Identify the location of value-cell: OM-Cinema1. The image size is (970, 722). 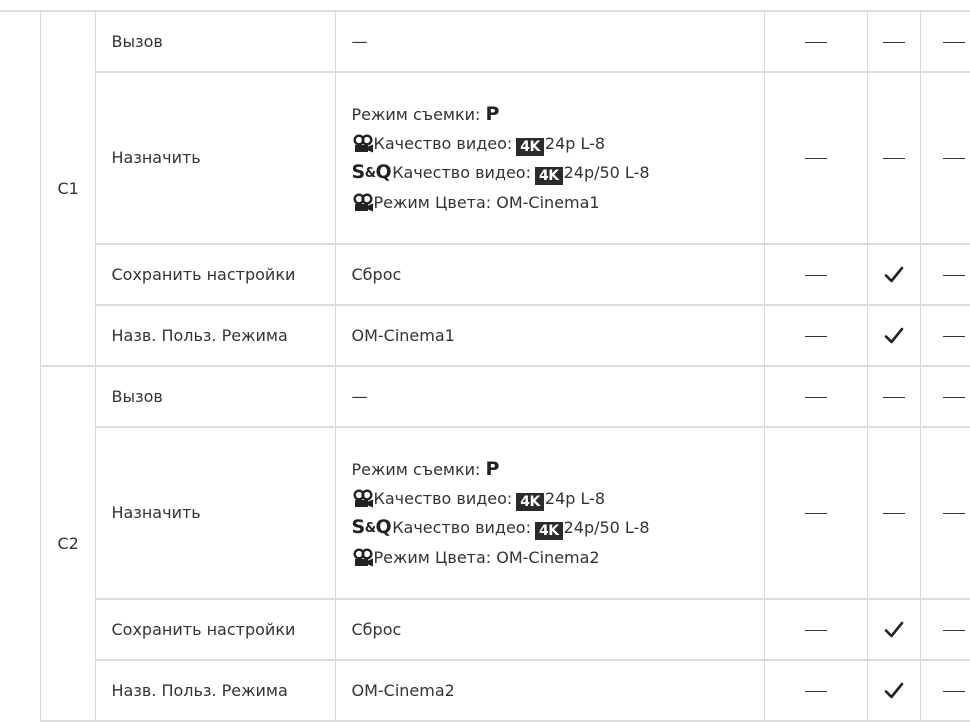
(549, 336).